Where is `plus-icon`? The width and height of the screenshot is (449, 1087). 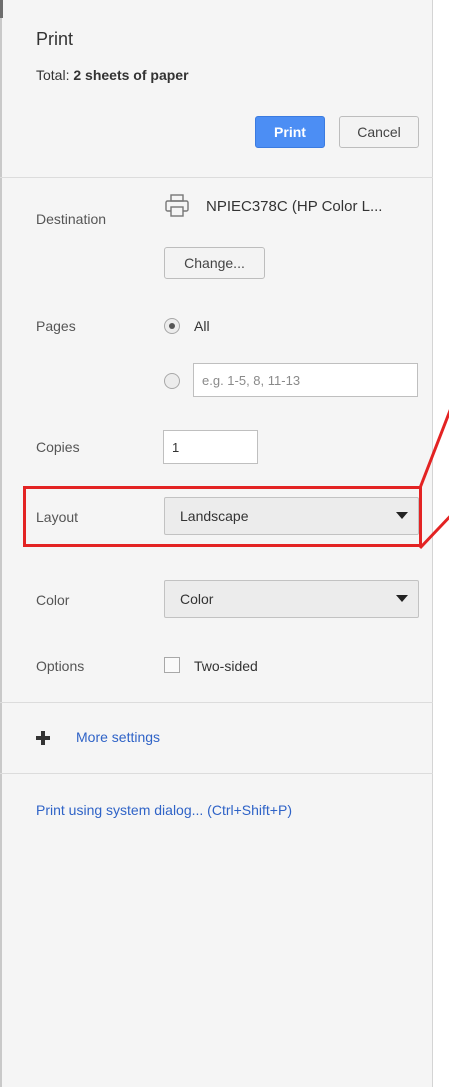
plus-icon is located at coordinates (43, 738).